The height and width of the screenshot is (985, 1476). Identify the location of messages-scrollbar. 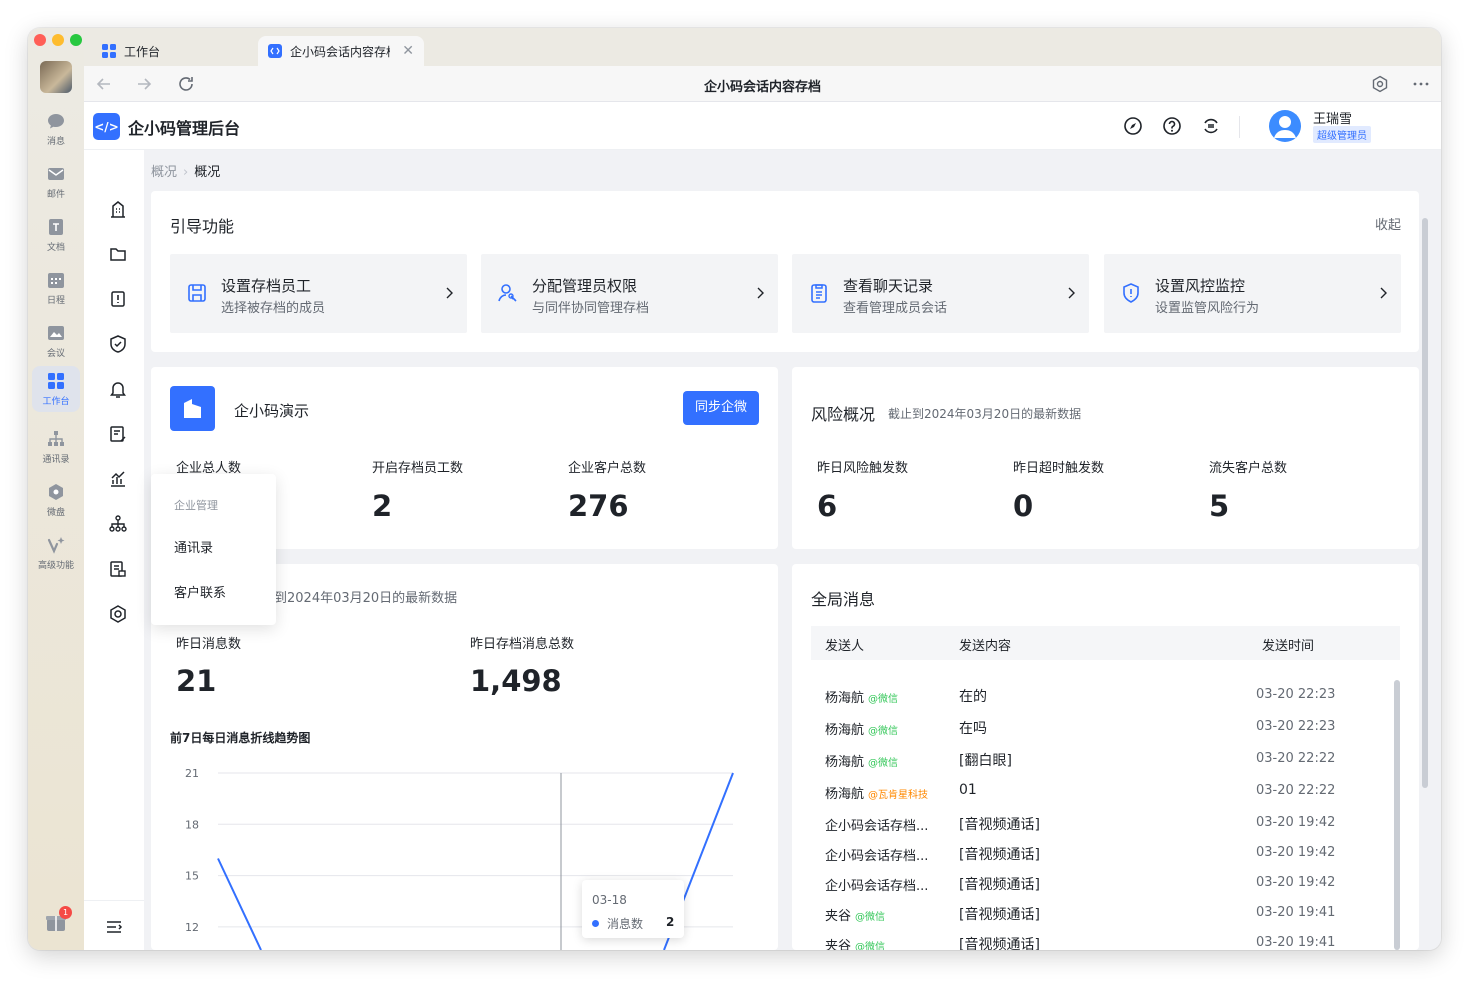
(1397, 815).